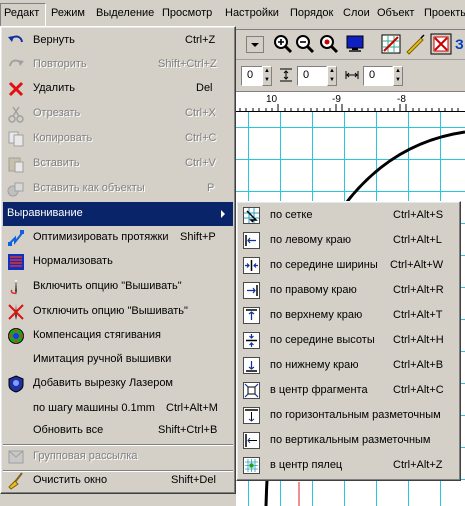 Image resolution: width=465 pixels, height=506 pixels. I want to click on menu-item-optimize-jumps: Оптимизировать протяжки Shift+P, so click(118, 238).